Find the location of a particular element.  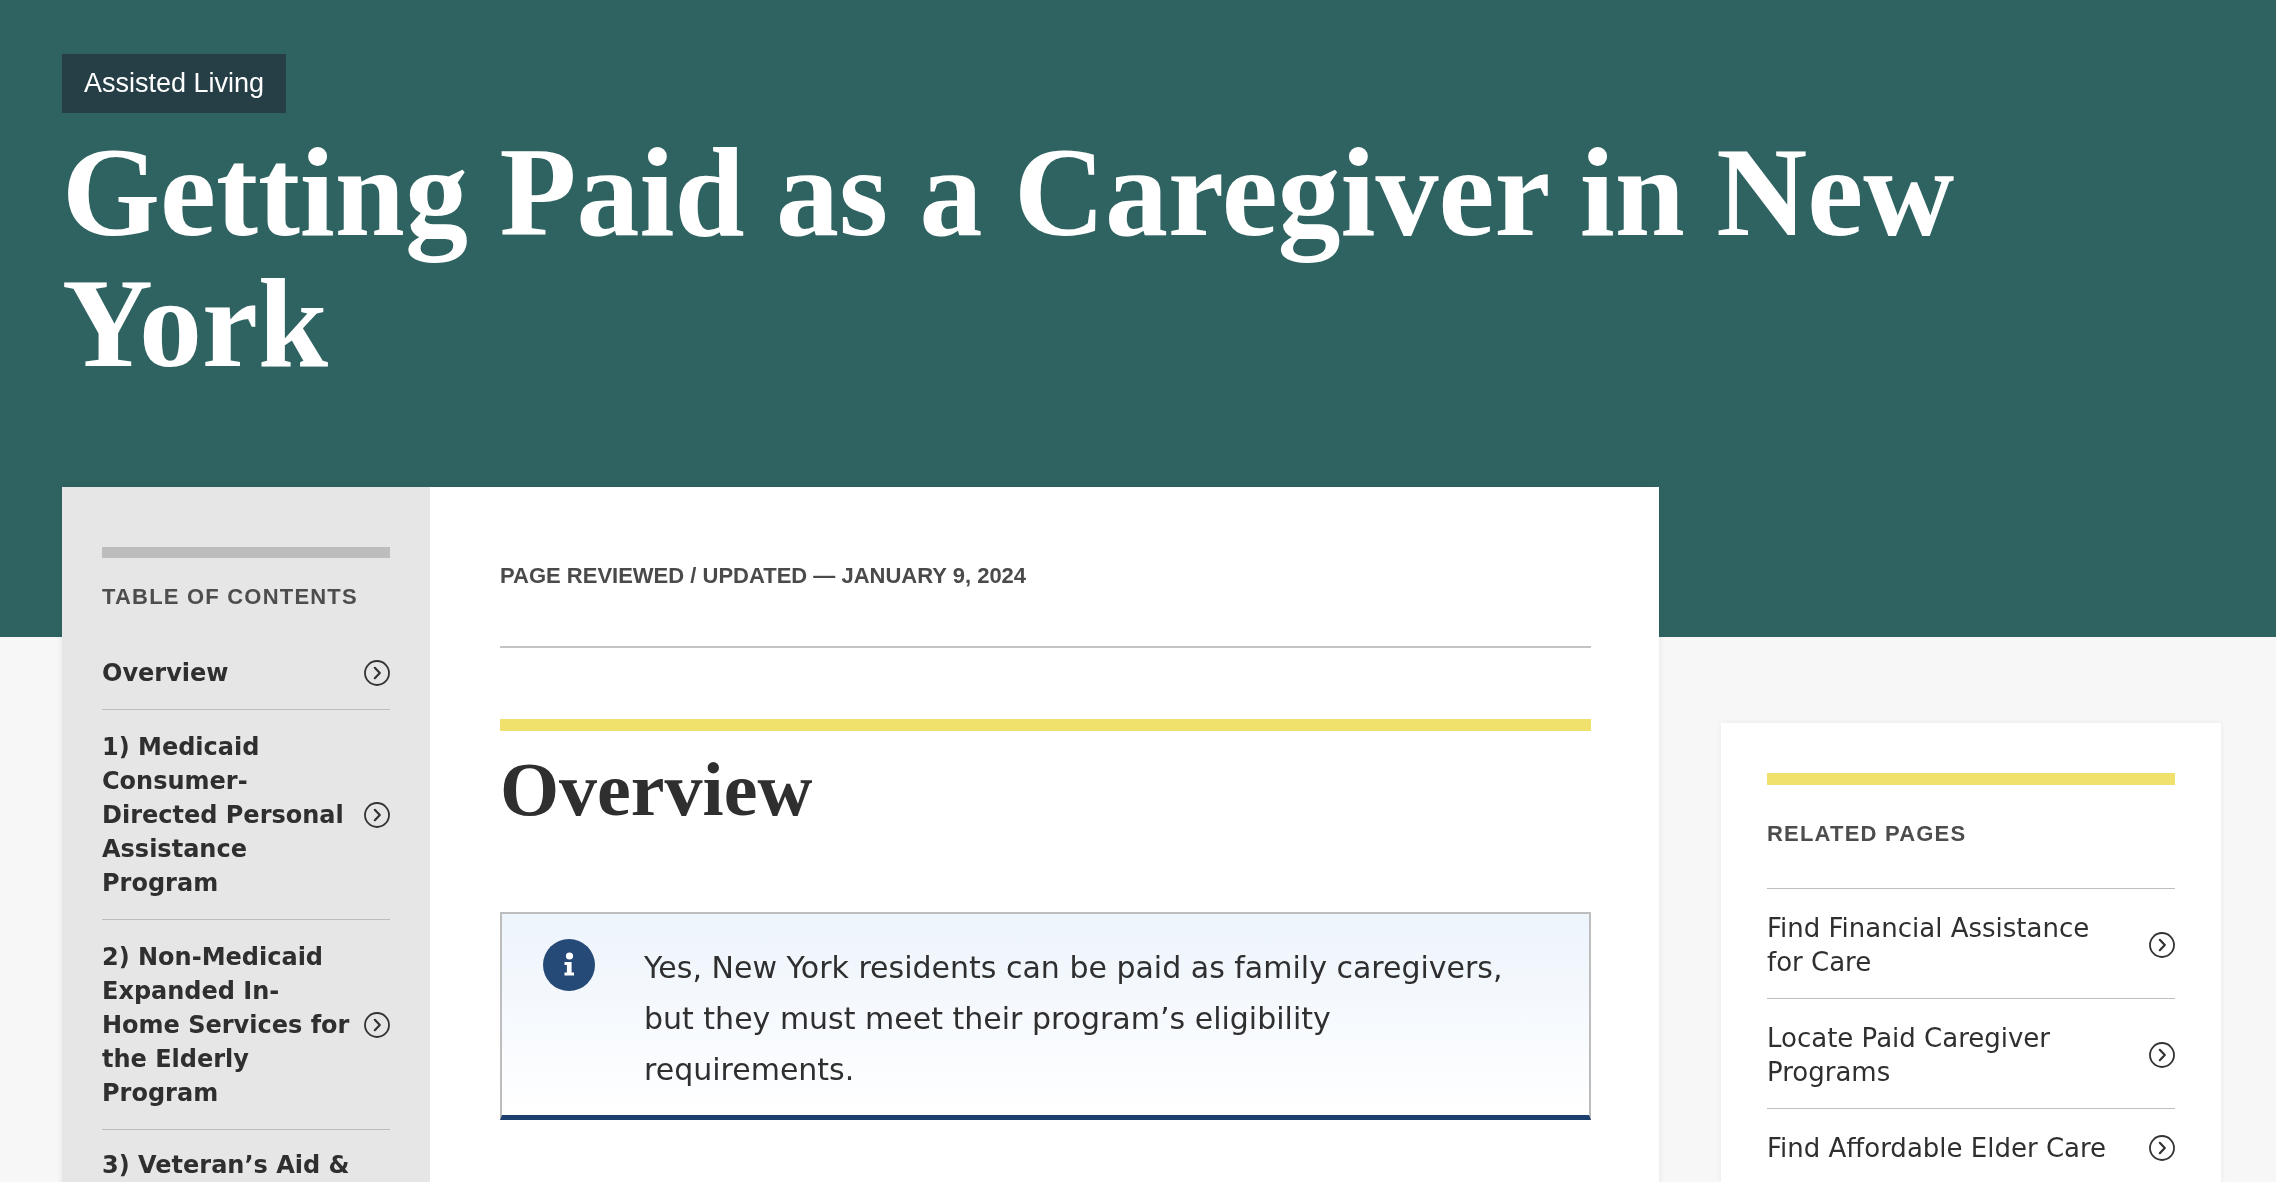

toc-link: 1) Medicaid Consumer-Directed Personal Assistance Program is located at coordinates (246, 814).